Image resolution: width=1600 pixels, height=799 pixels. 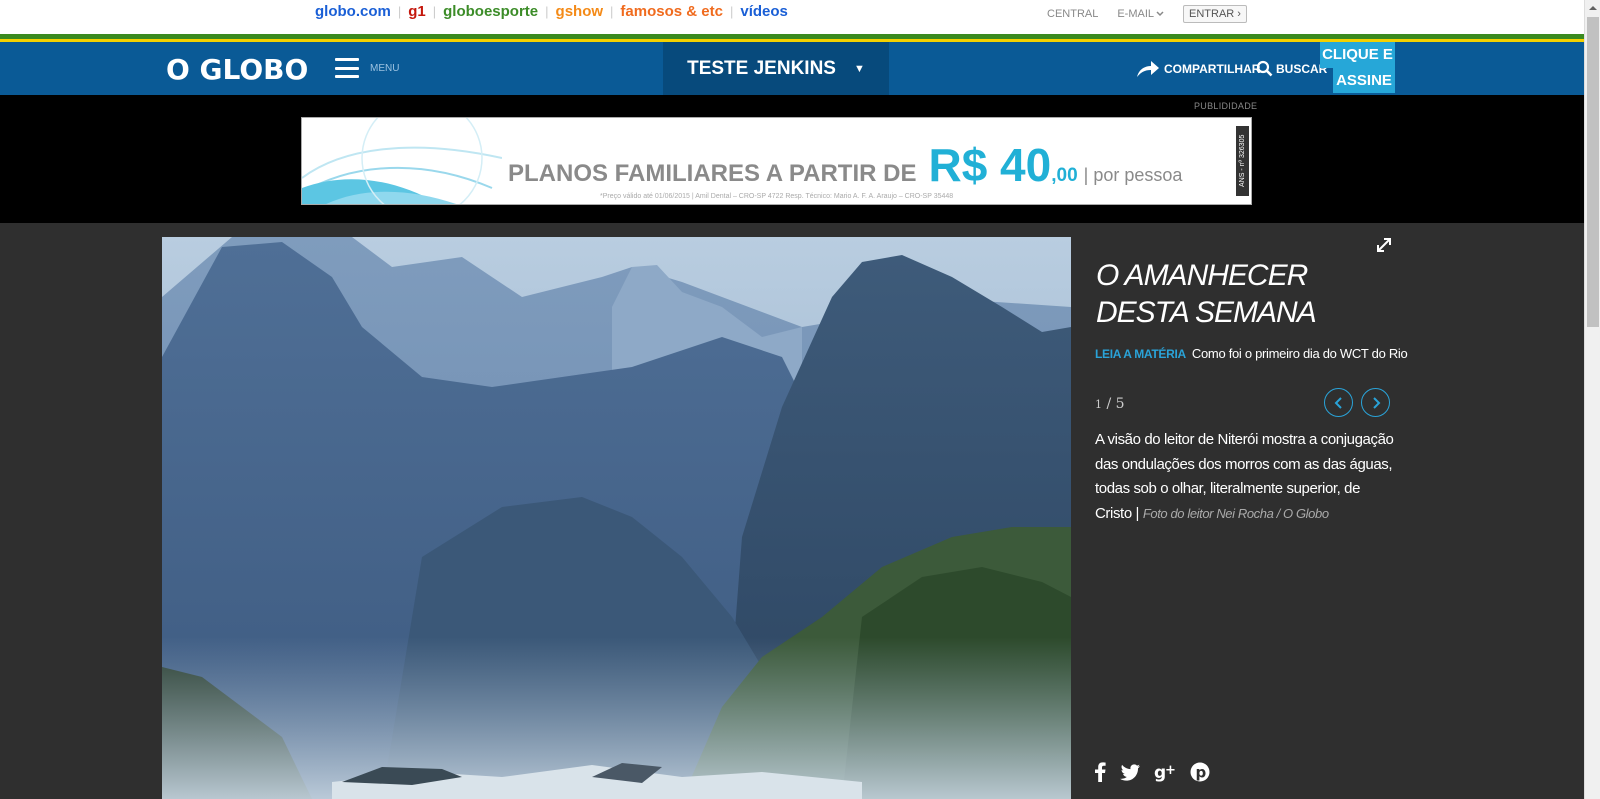 What do you see at coordinates (237, 69) in the screenshot?
I see `site-logo: O GLOBO` at bounding box center [237, 69].